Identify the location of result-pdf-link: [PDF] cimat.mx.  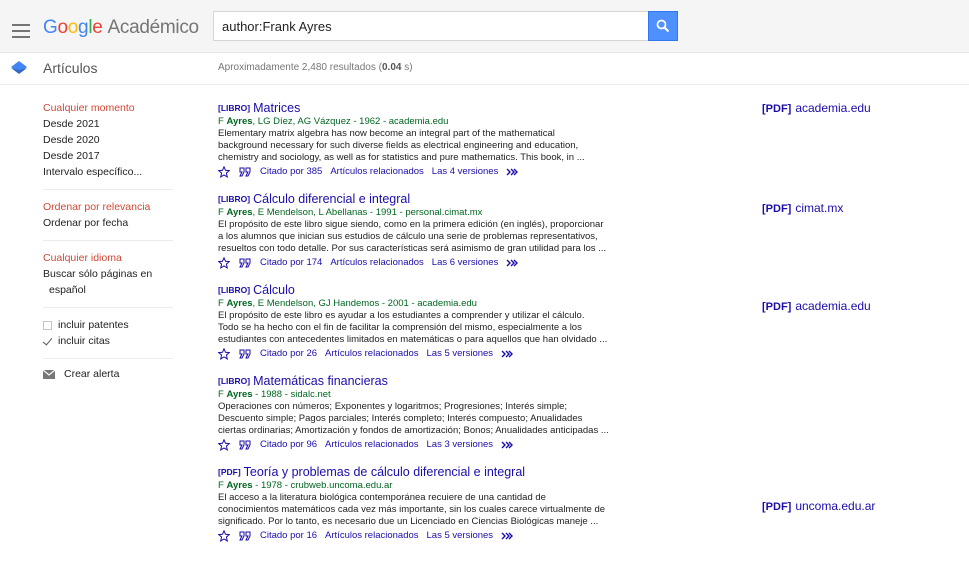
(802, 208).